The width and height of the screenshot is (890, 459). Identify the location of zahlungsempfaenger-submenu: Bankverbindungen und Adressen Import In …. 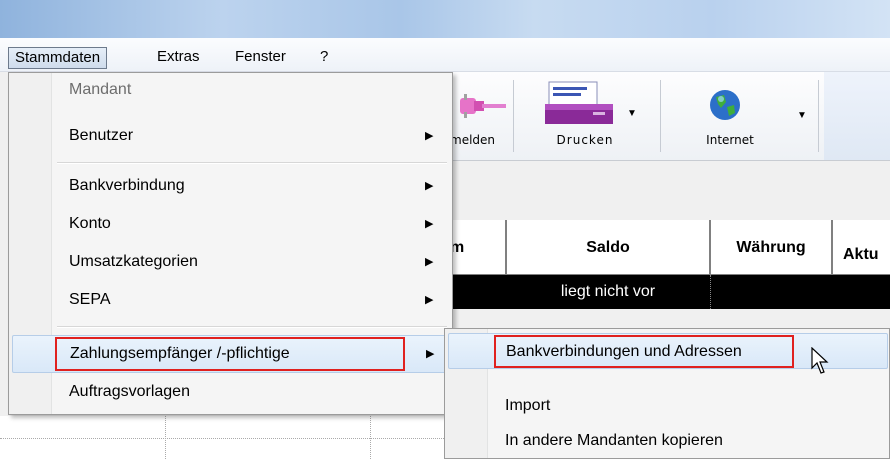
(667, 393).